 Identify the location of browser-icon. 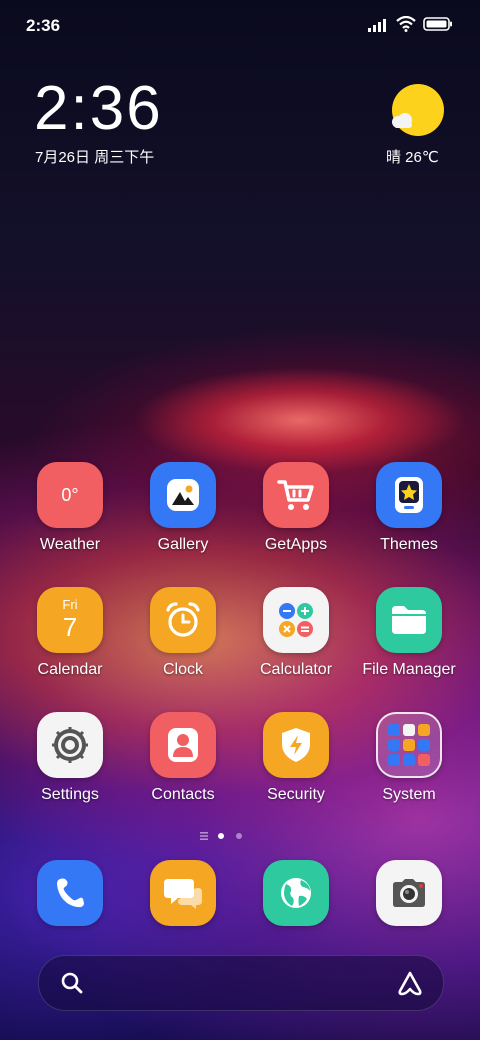
(296, 893).